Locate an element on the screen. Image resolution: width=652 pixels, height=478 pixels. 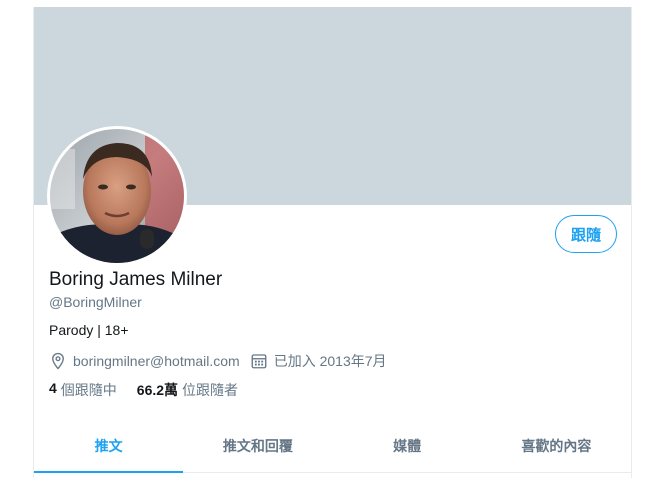
tab-tweets-and-replies: 推文和回覆 is located at coordinates (257, 446).